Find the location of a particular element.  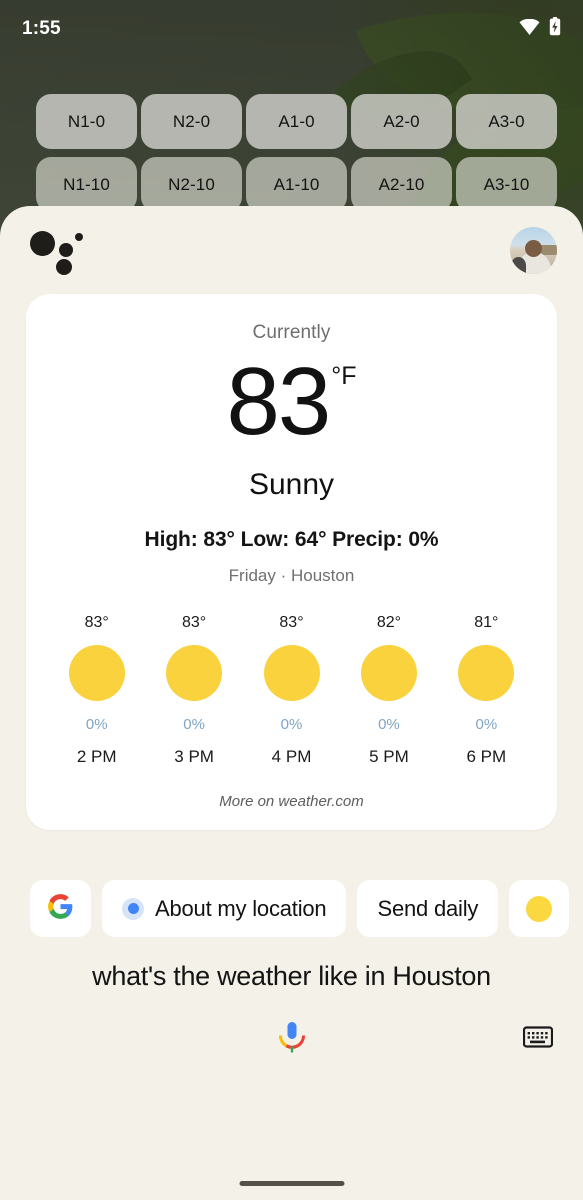

current-temperature: 83 is located at coordinates (278, 401).